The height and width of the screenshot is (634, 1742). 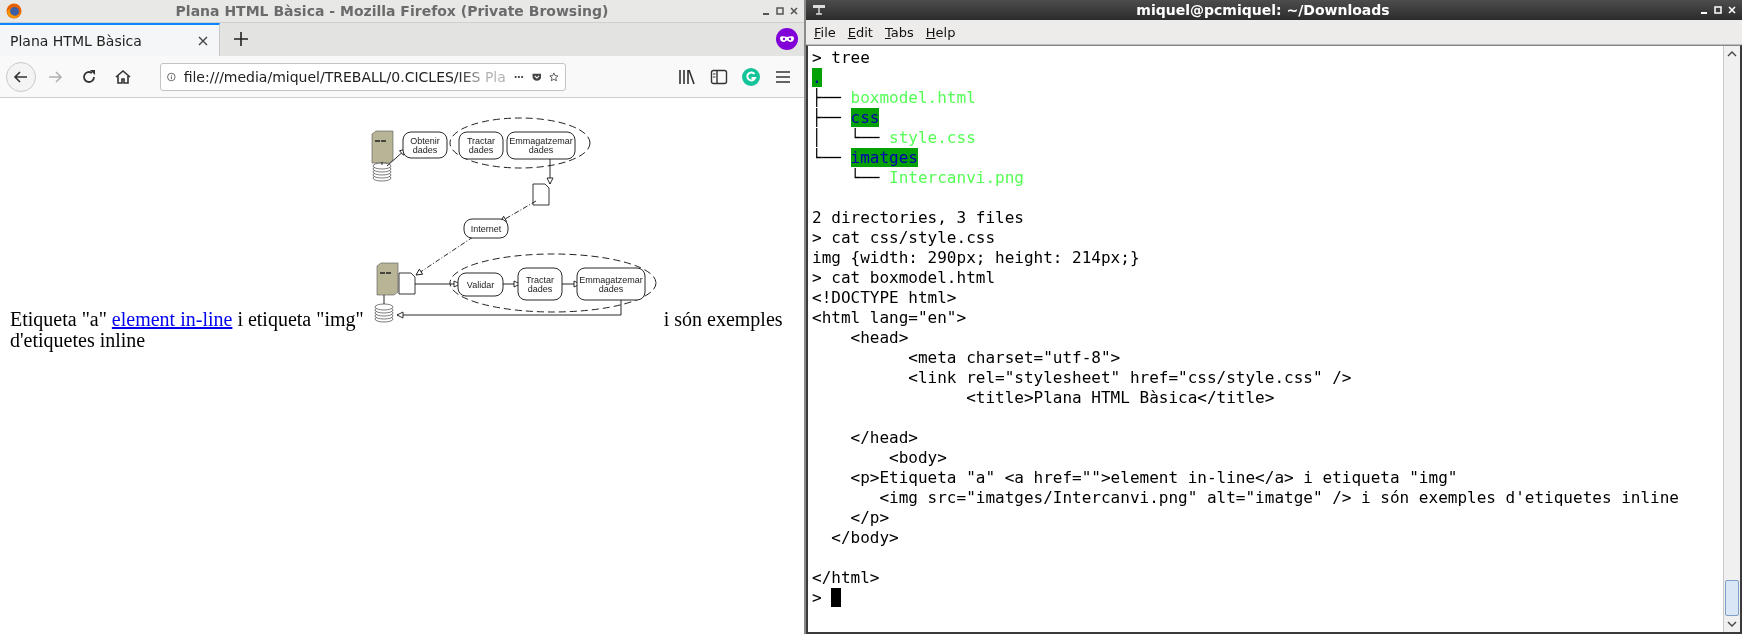 What do you see at coordinates (780, 11) in the screenshot?
I see `maximize-icon` at bounding box center [780, 11].